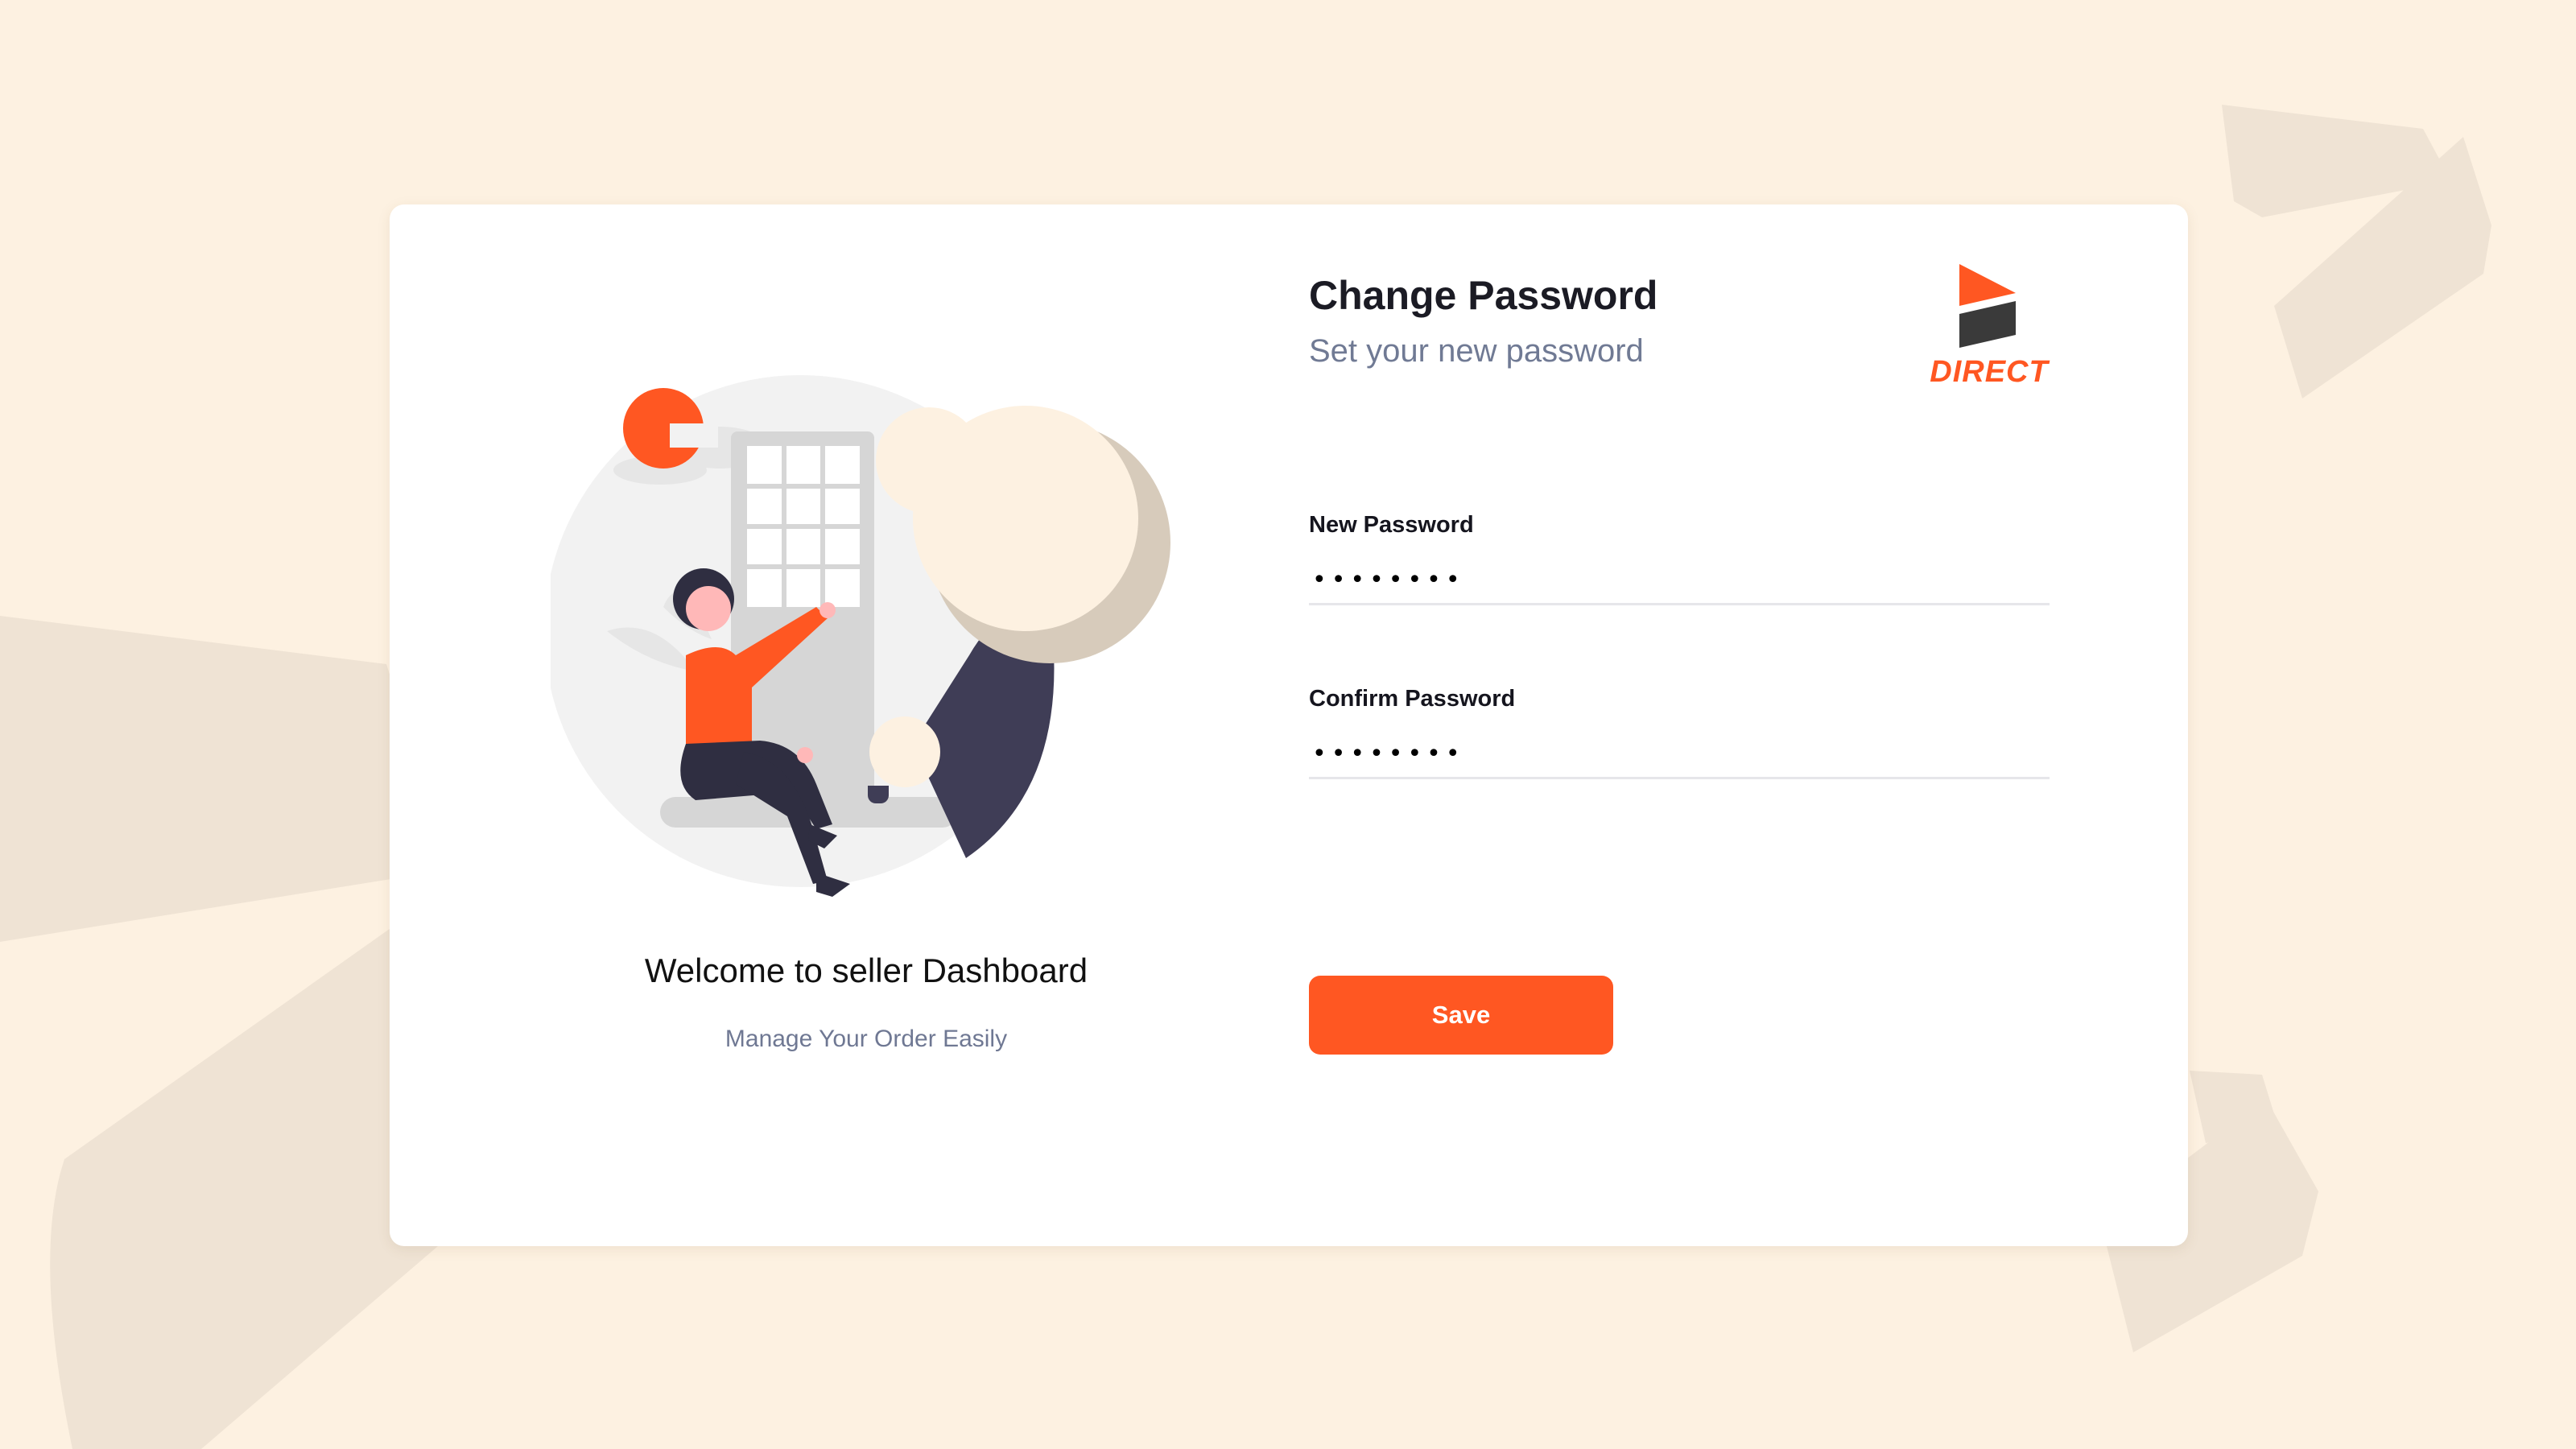 This screenshot has height=1449, width=2576. I want to click on confirm-password-label: Confirm Password, so click(1412, 699).